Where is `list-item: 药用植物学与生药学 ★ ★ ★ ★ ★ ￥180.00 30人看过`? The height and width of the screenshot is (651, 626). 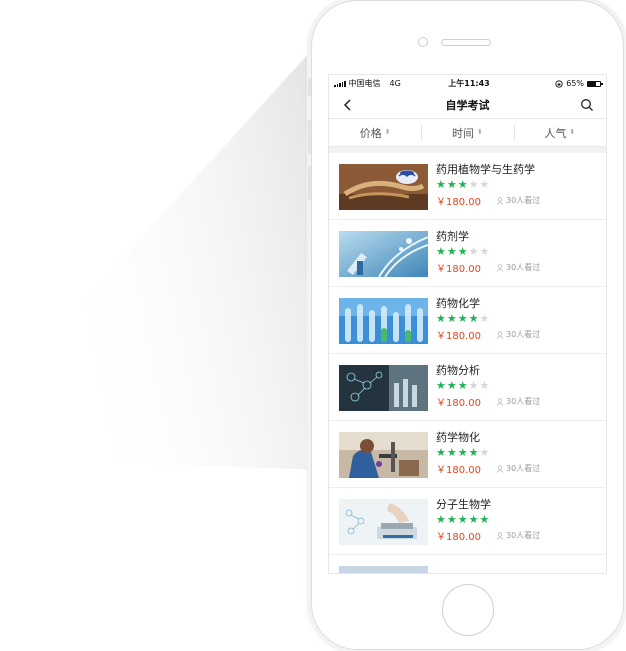
list-item: 药用植物学与生药学 ★ ★ ★ ★ ★ ￥180.00 30人看过 is located at coordinates (467, 186).